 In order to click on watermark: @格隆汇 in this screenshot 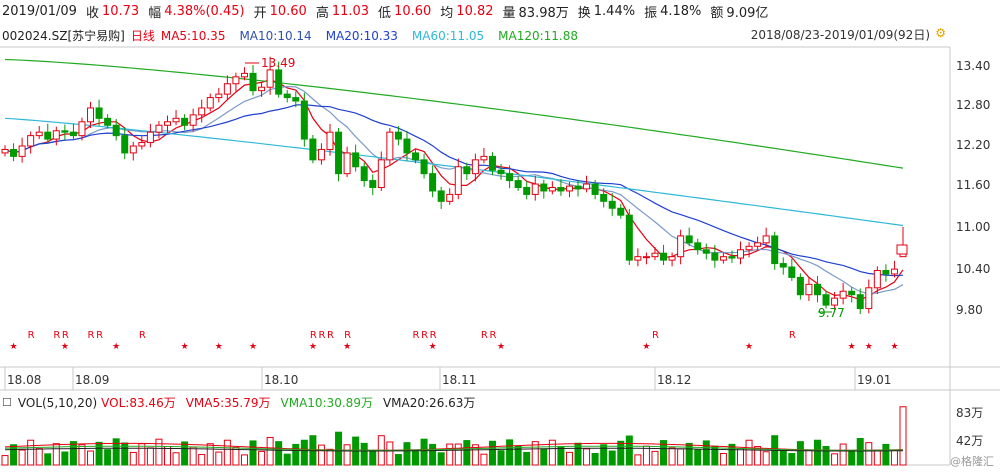, I will do `click(972, 461)`.